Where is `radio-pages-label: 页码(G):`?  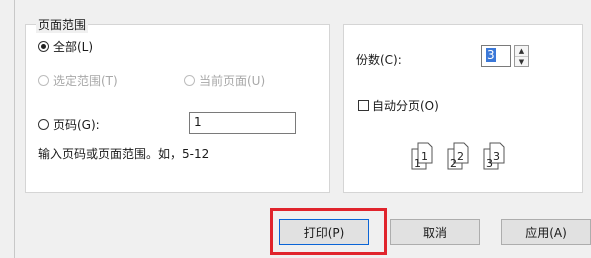 radio-pages-label: 页码(G): is located at coordinates (76, 125).